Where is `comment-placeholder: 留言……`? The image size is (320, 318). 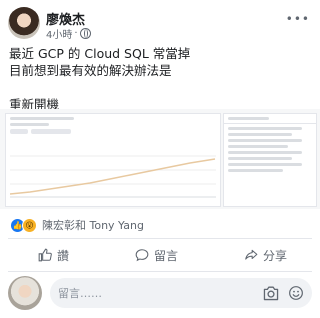
comment-placeholder: 留言…… is located at coordinates (80, 293).